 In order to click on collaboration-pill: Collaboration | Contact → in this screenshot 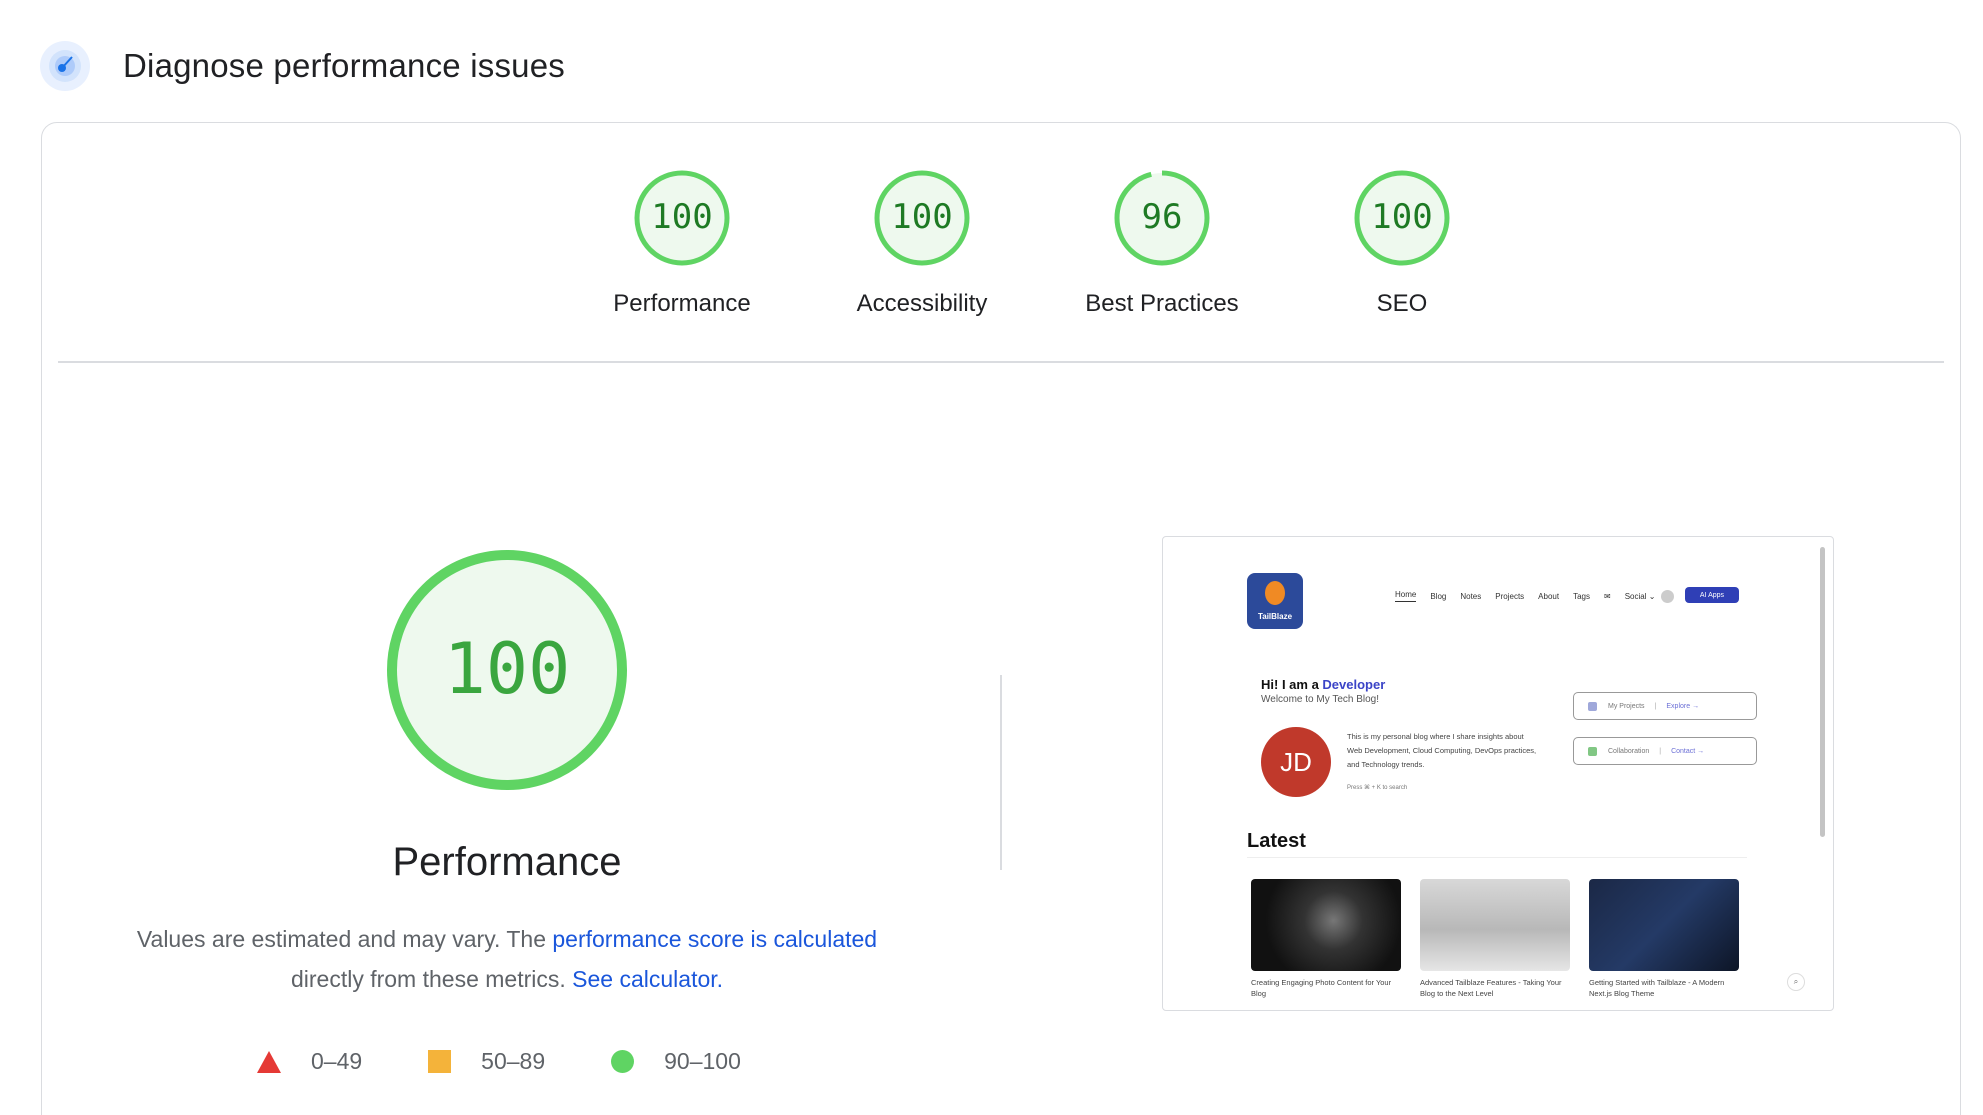, I will do `click(1665, 751)`.